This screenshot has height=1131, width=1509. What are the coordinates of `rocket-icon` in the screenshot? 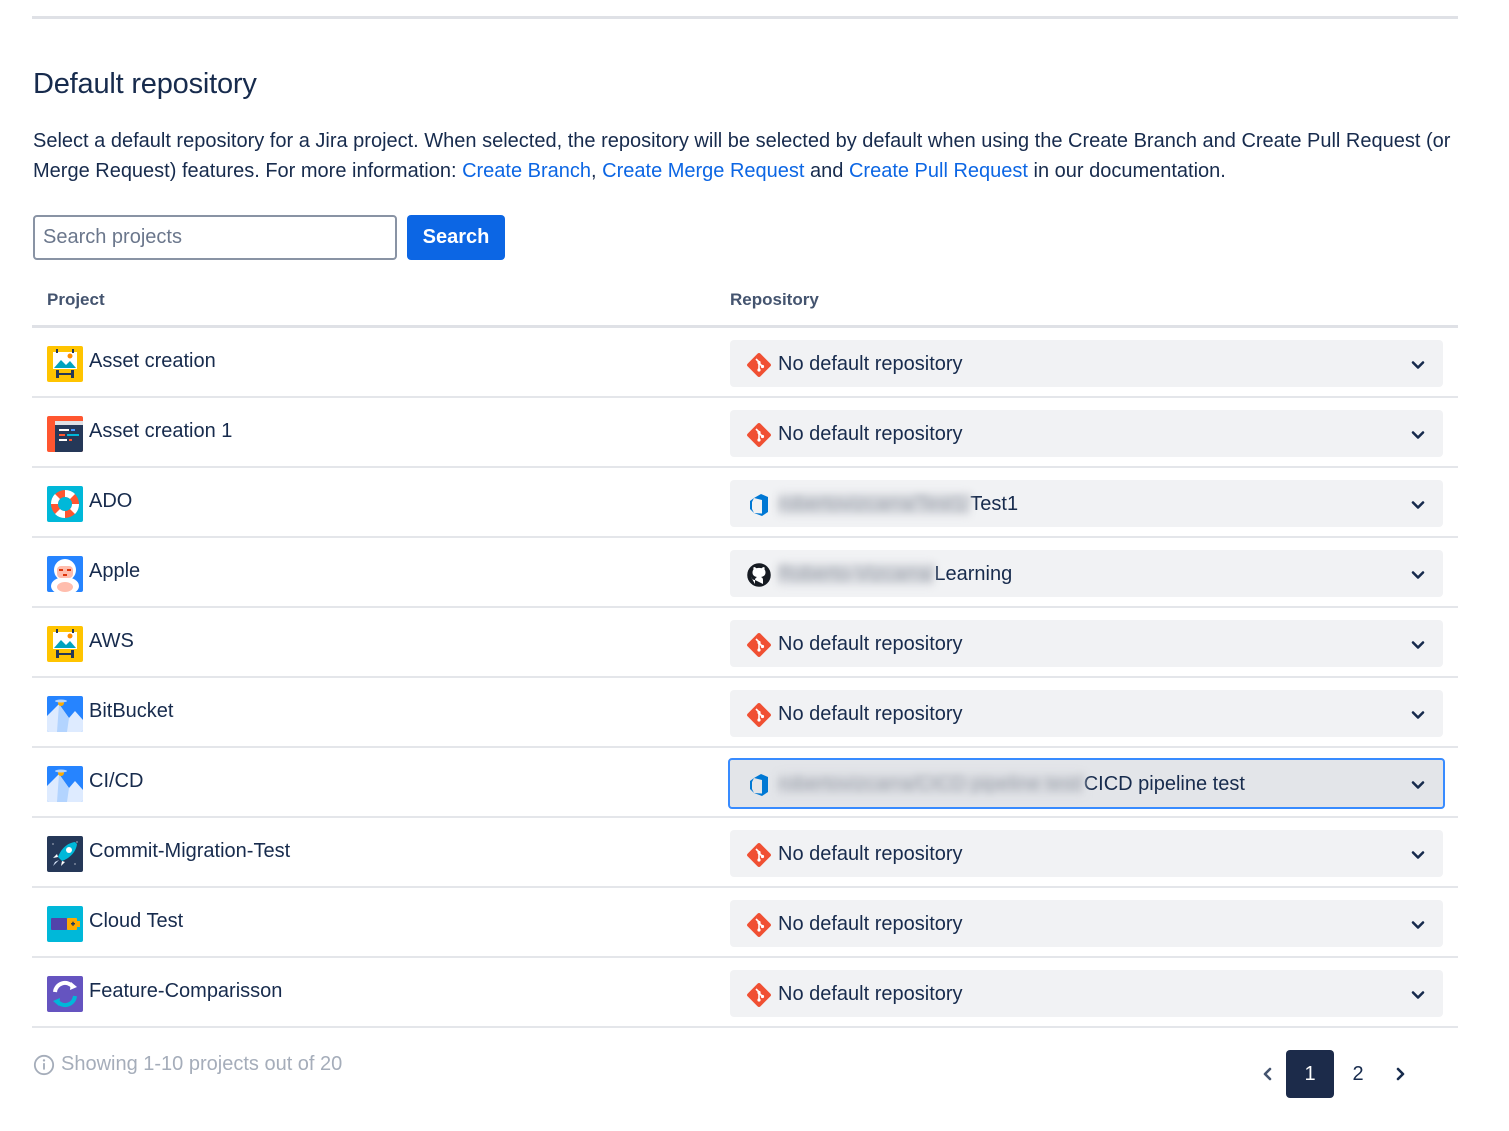 It's located at (65, 854).